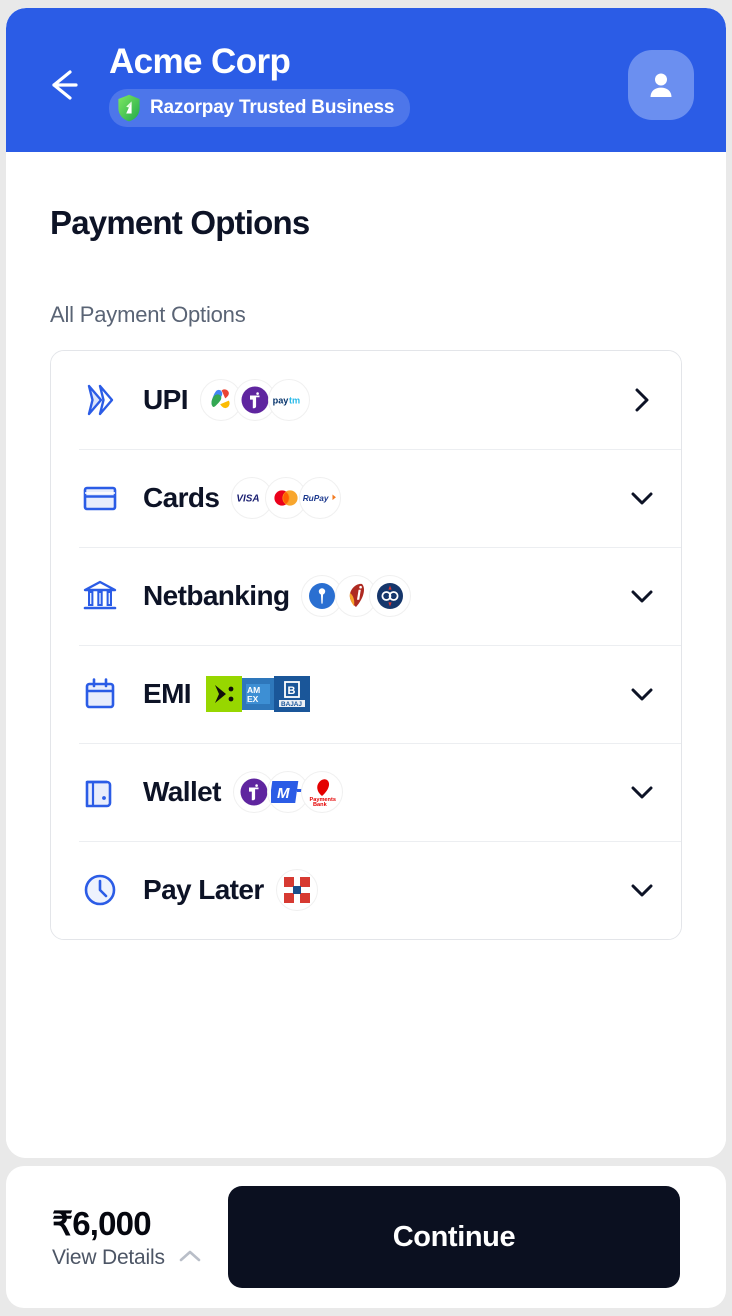 The width and height of the screenshot is (732, 1316). Describe the element at coordinates (366, 498) in the screenshot. I see `payment-option-cards: Cards VISA RuPay` at that location.